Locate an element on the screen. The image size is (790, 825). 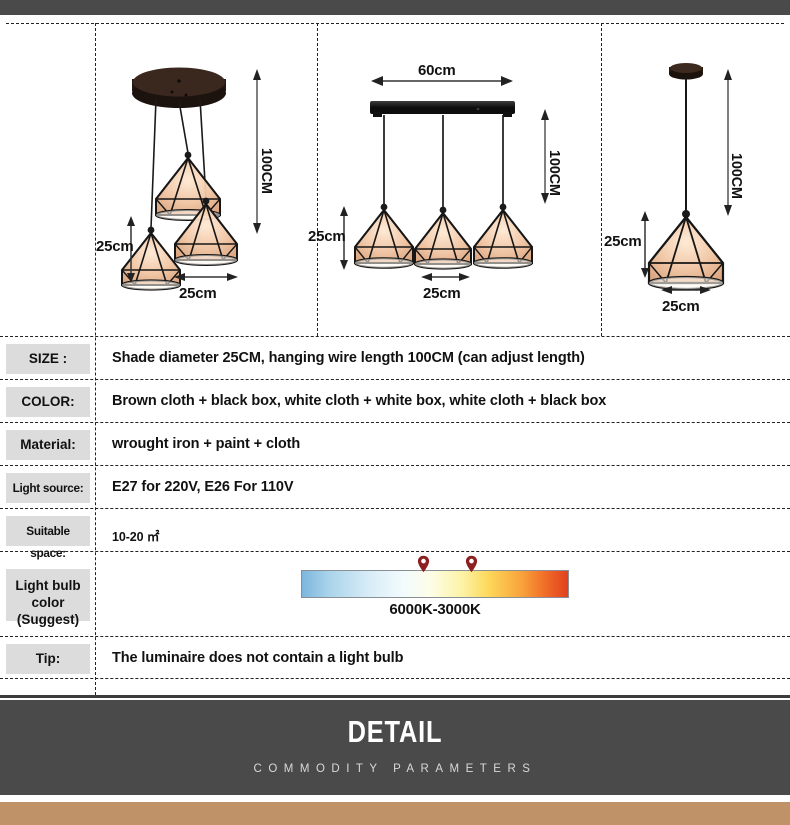
row-label-material: Material: is located at coordinates (48, 445).